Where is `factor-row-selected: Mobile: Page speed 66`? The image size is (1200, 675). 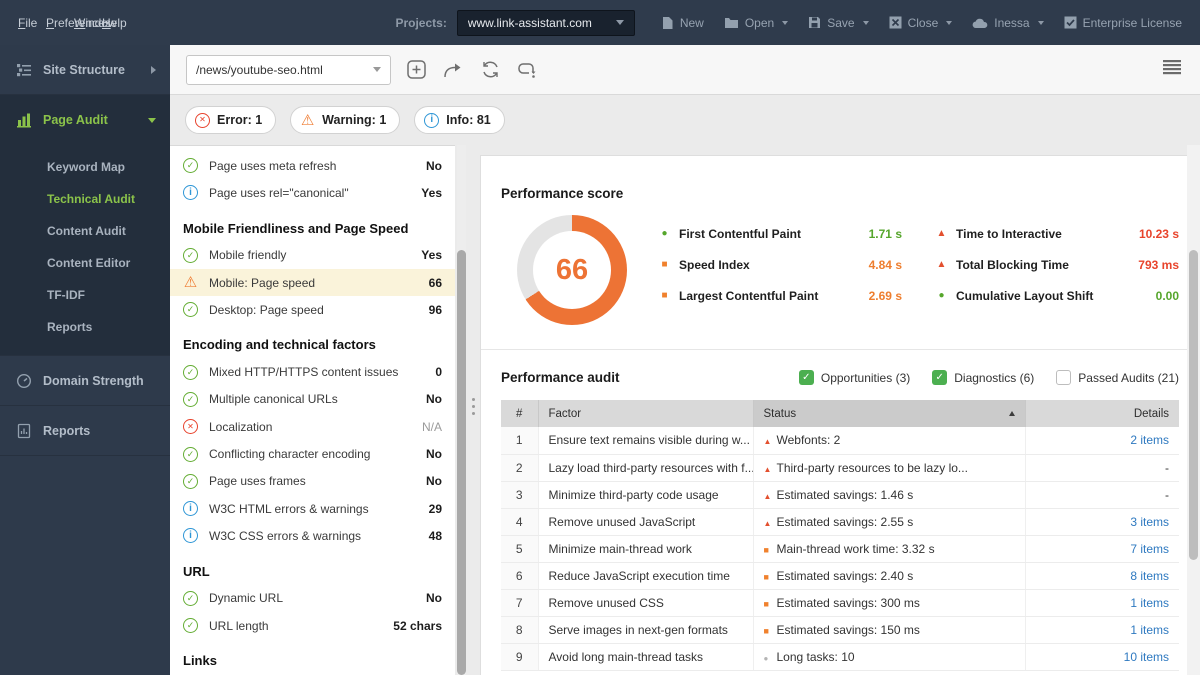
factor-row-selected: Mobile: Page speed 66 is located at coordinates (312, 282).